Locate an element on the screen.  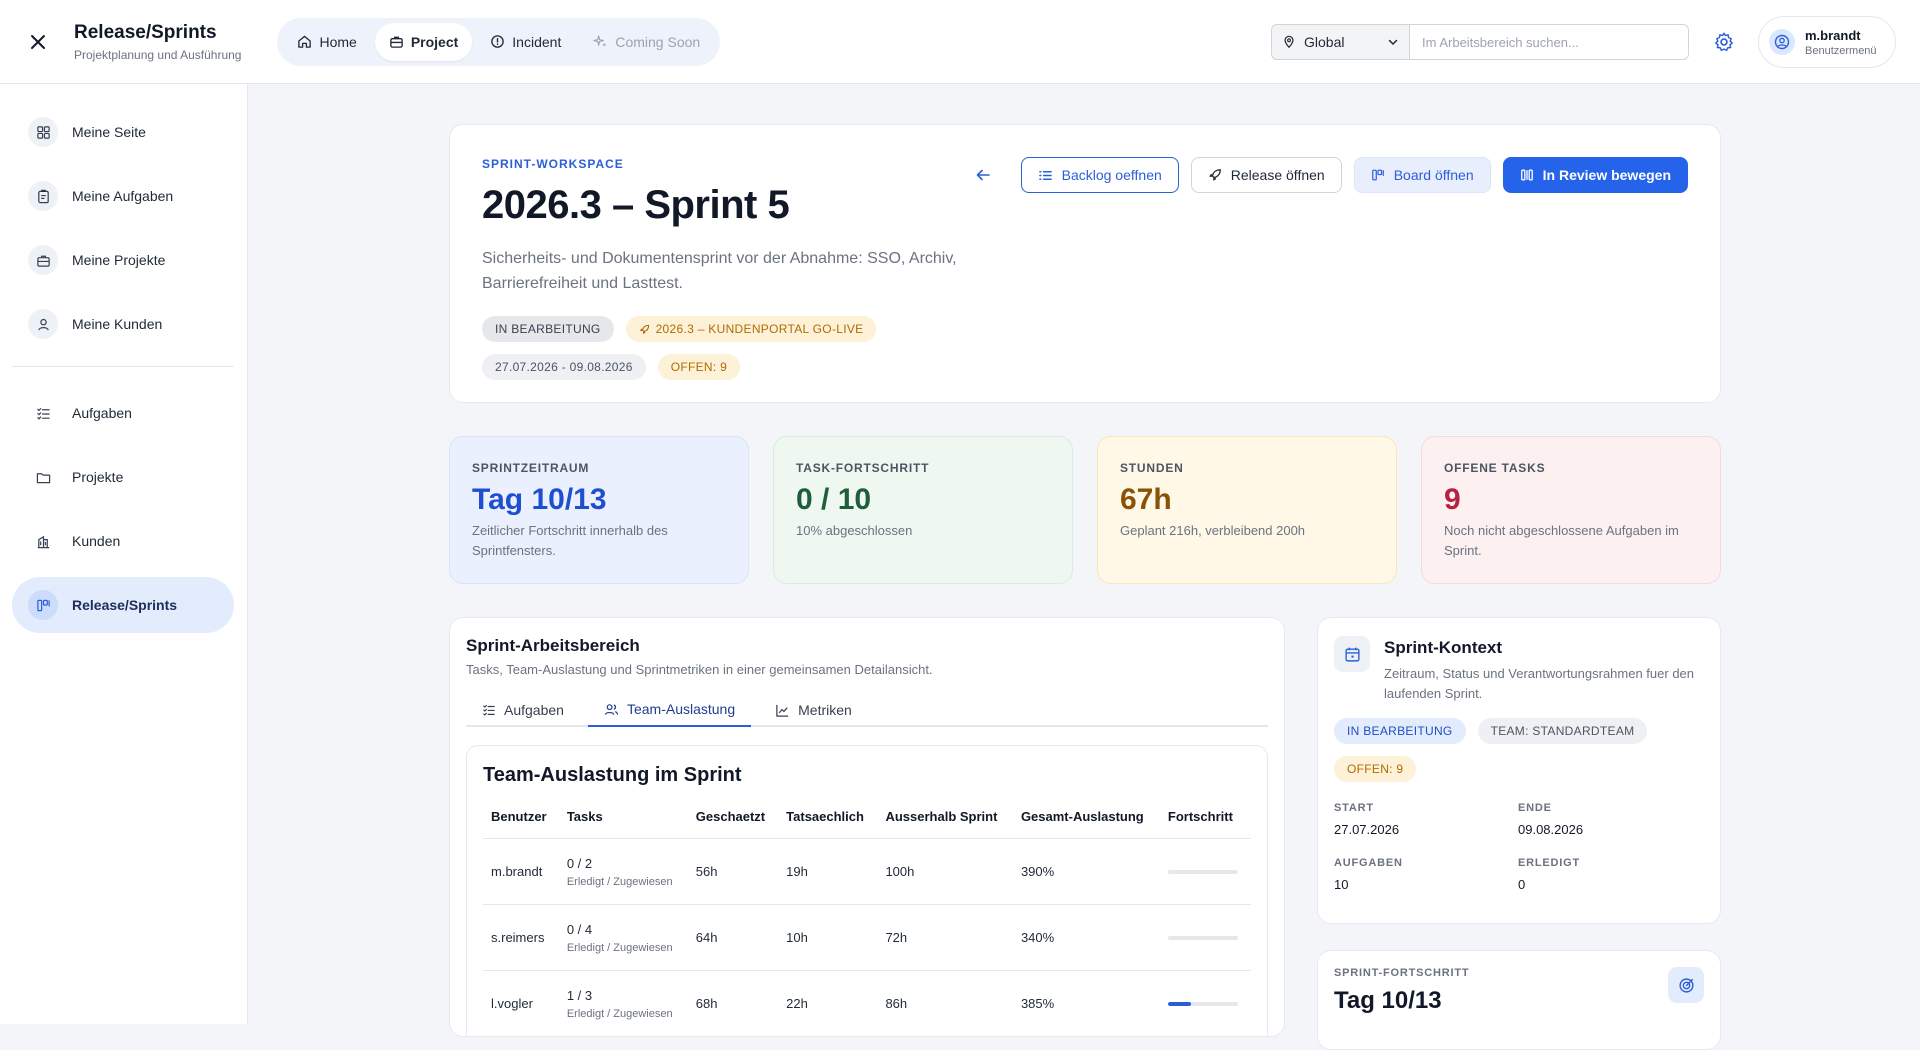
sidebar-item-label: Projekte is located at coordinates (98, 477).